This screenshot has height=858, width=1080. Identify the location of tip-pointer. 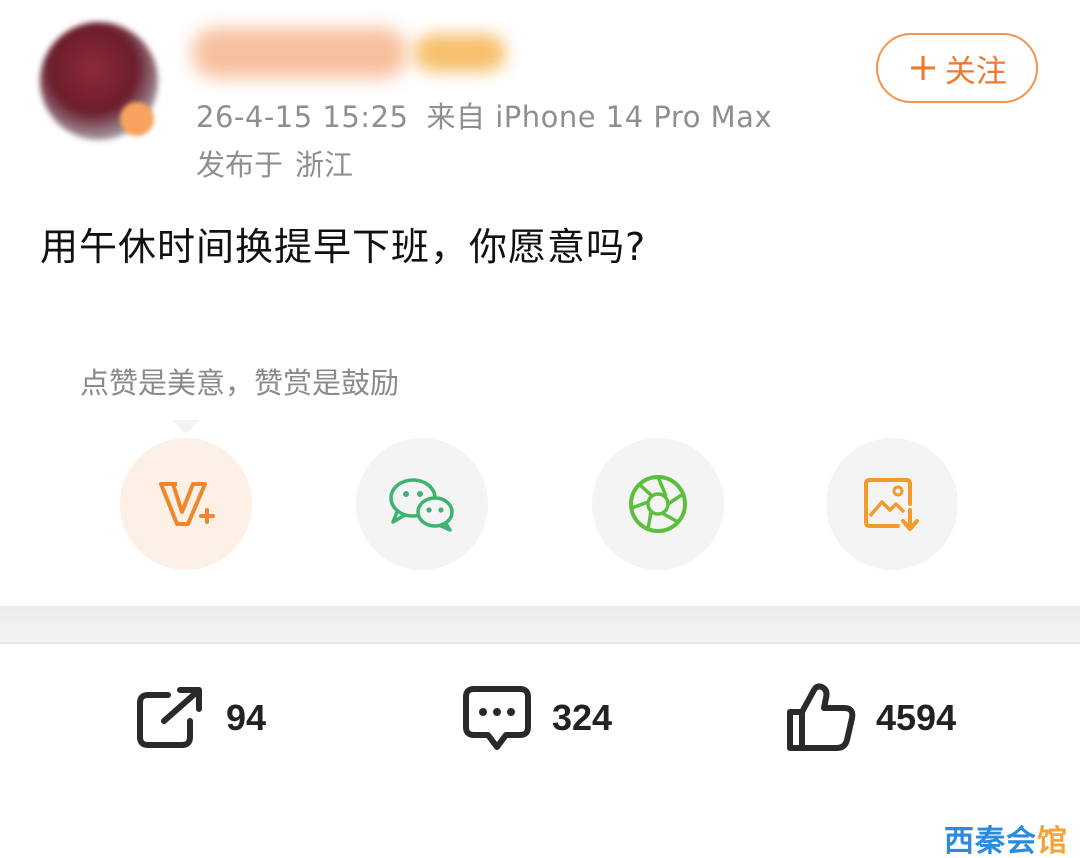
(186, 427).